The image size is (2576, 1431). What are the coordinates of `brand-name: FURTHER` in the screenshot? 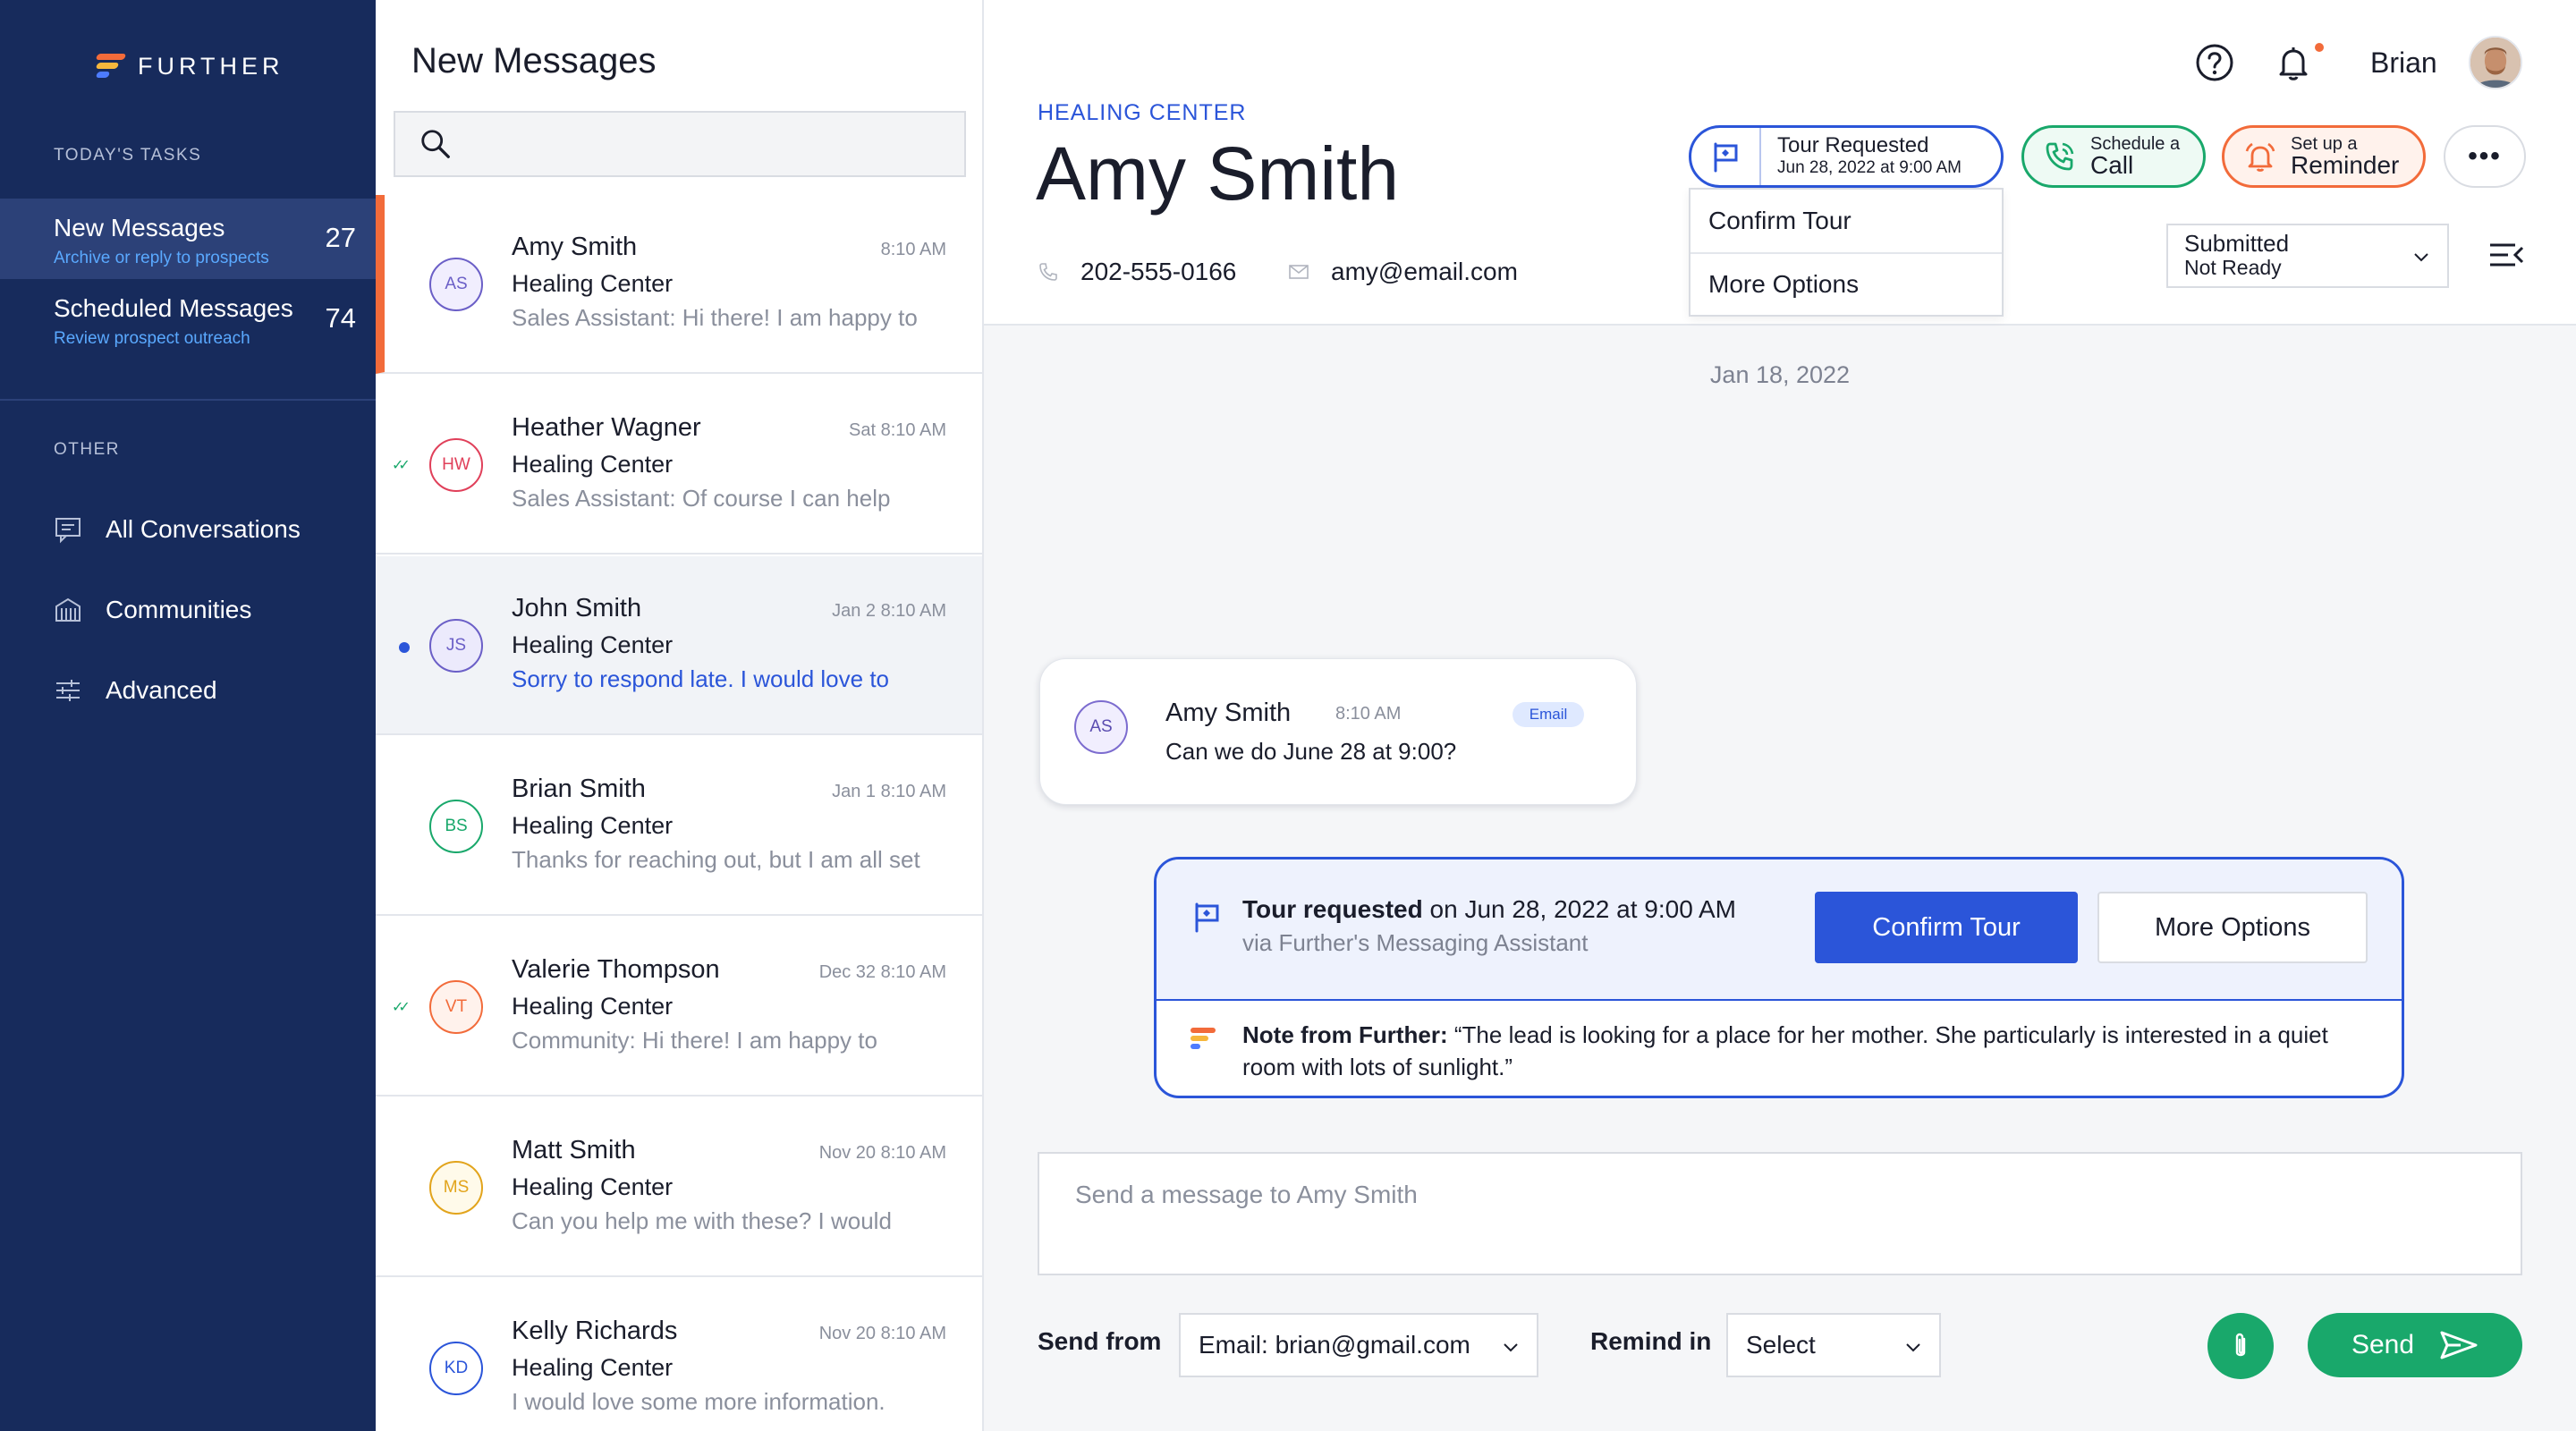 It's located at (211, 66).